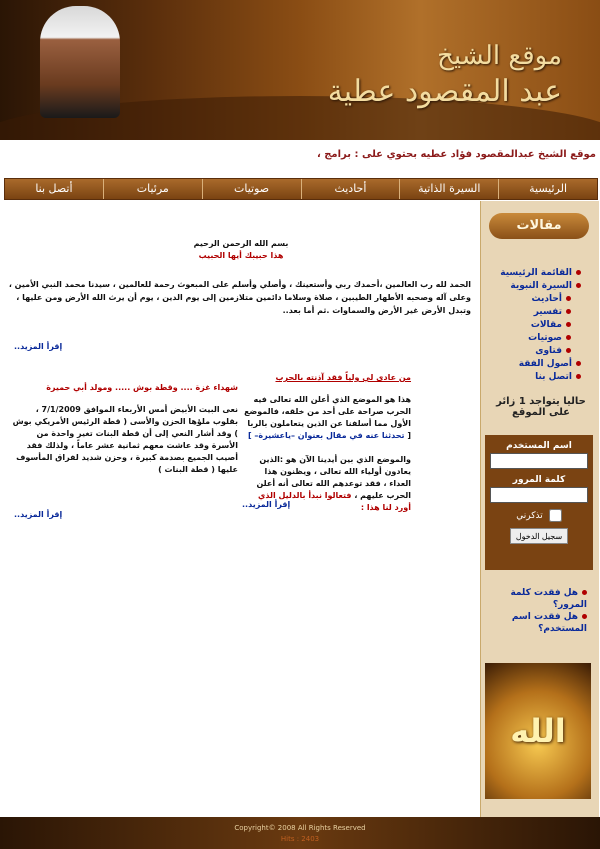 The width and height of the screenshot is (600, 849). I want to click on menu-link: أصول الفقة, so click(545, 364).